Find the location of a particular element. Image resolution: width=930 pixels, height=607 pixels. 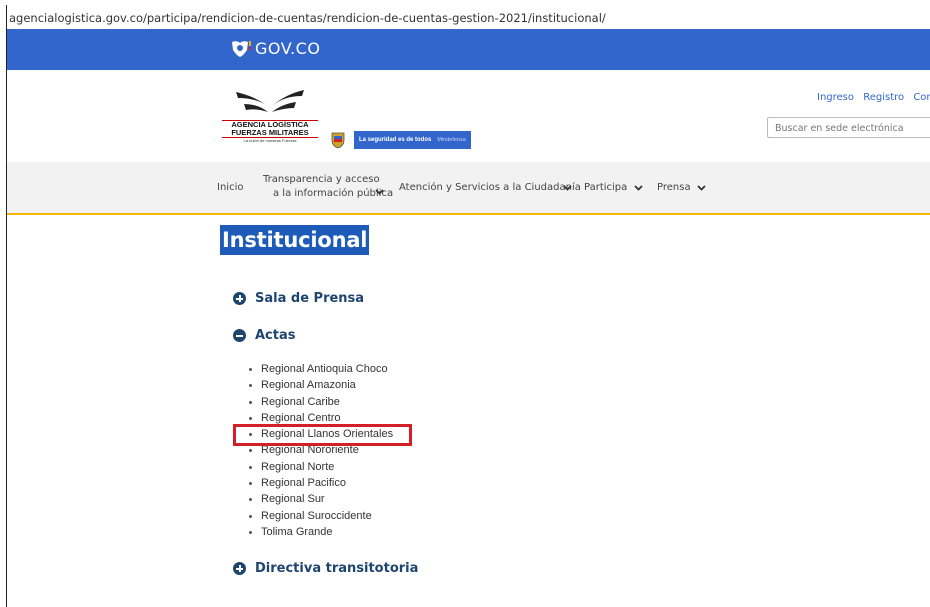

agency-name: AGENCIA LOGÍSTICA FUERZAS MILITARES is located at coordinates (270, 129).